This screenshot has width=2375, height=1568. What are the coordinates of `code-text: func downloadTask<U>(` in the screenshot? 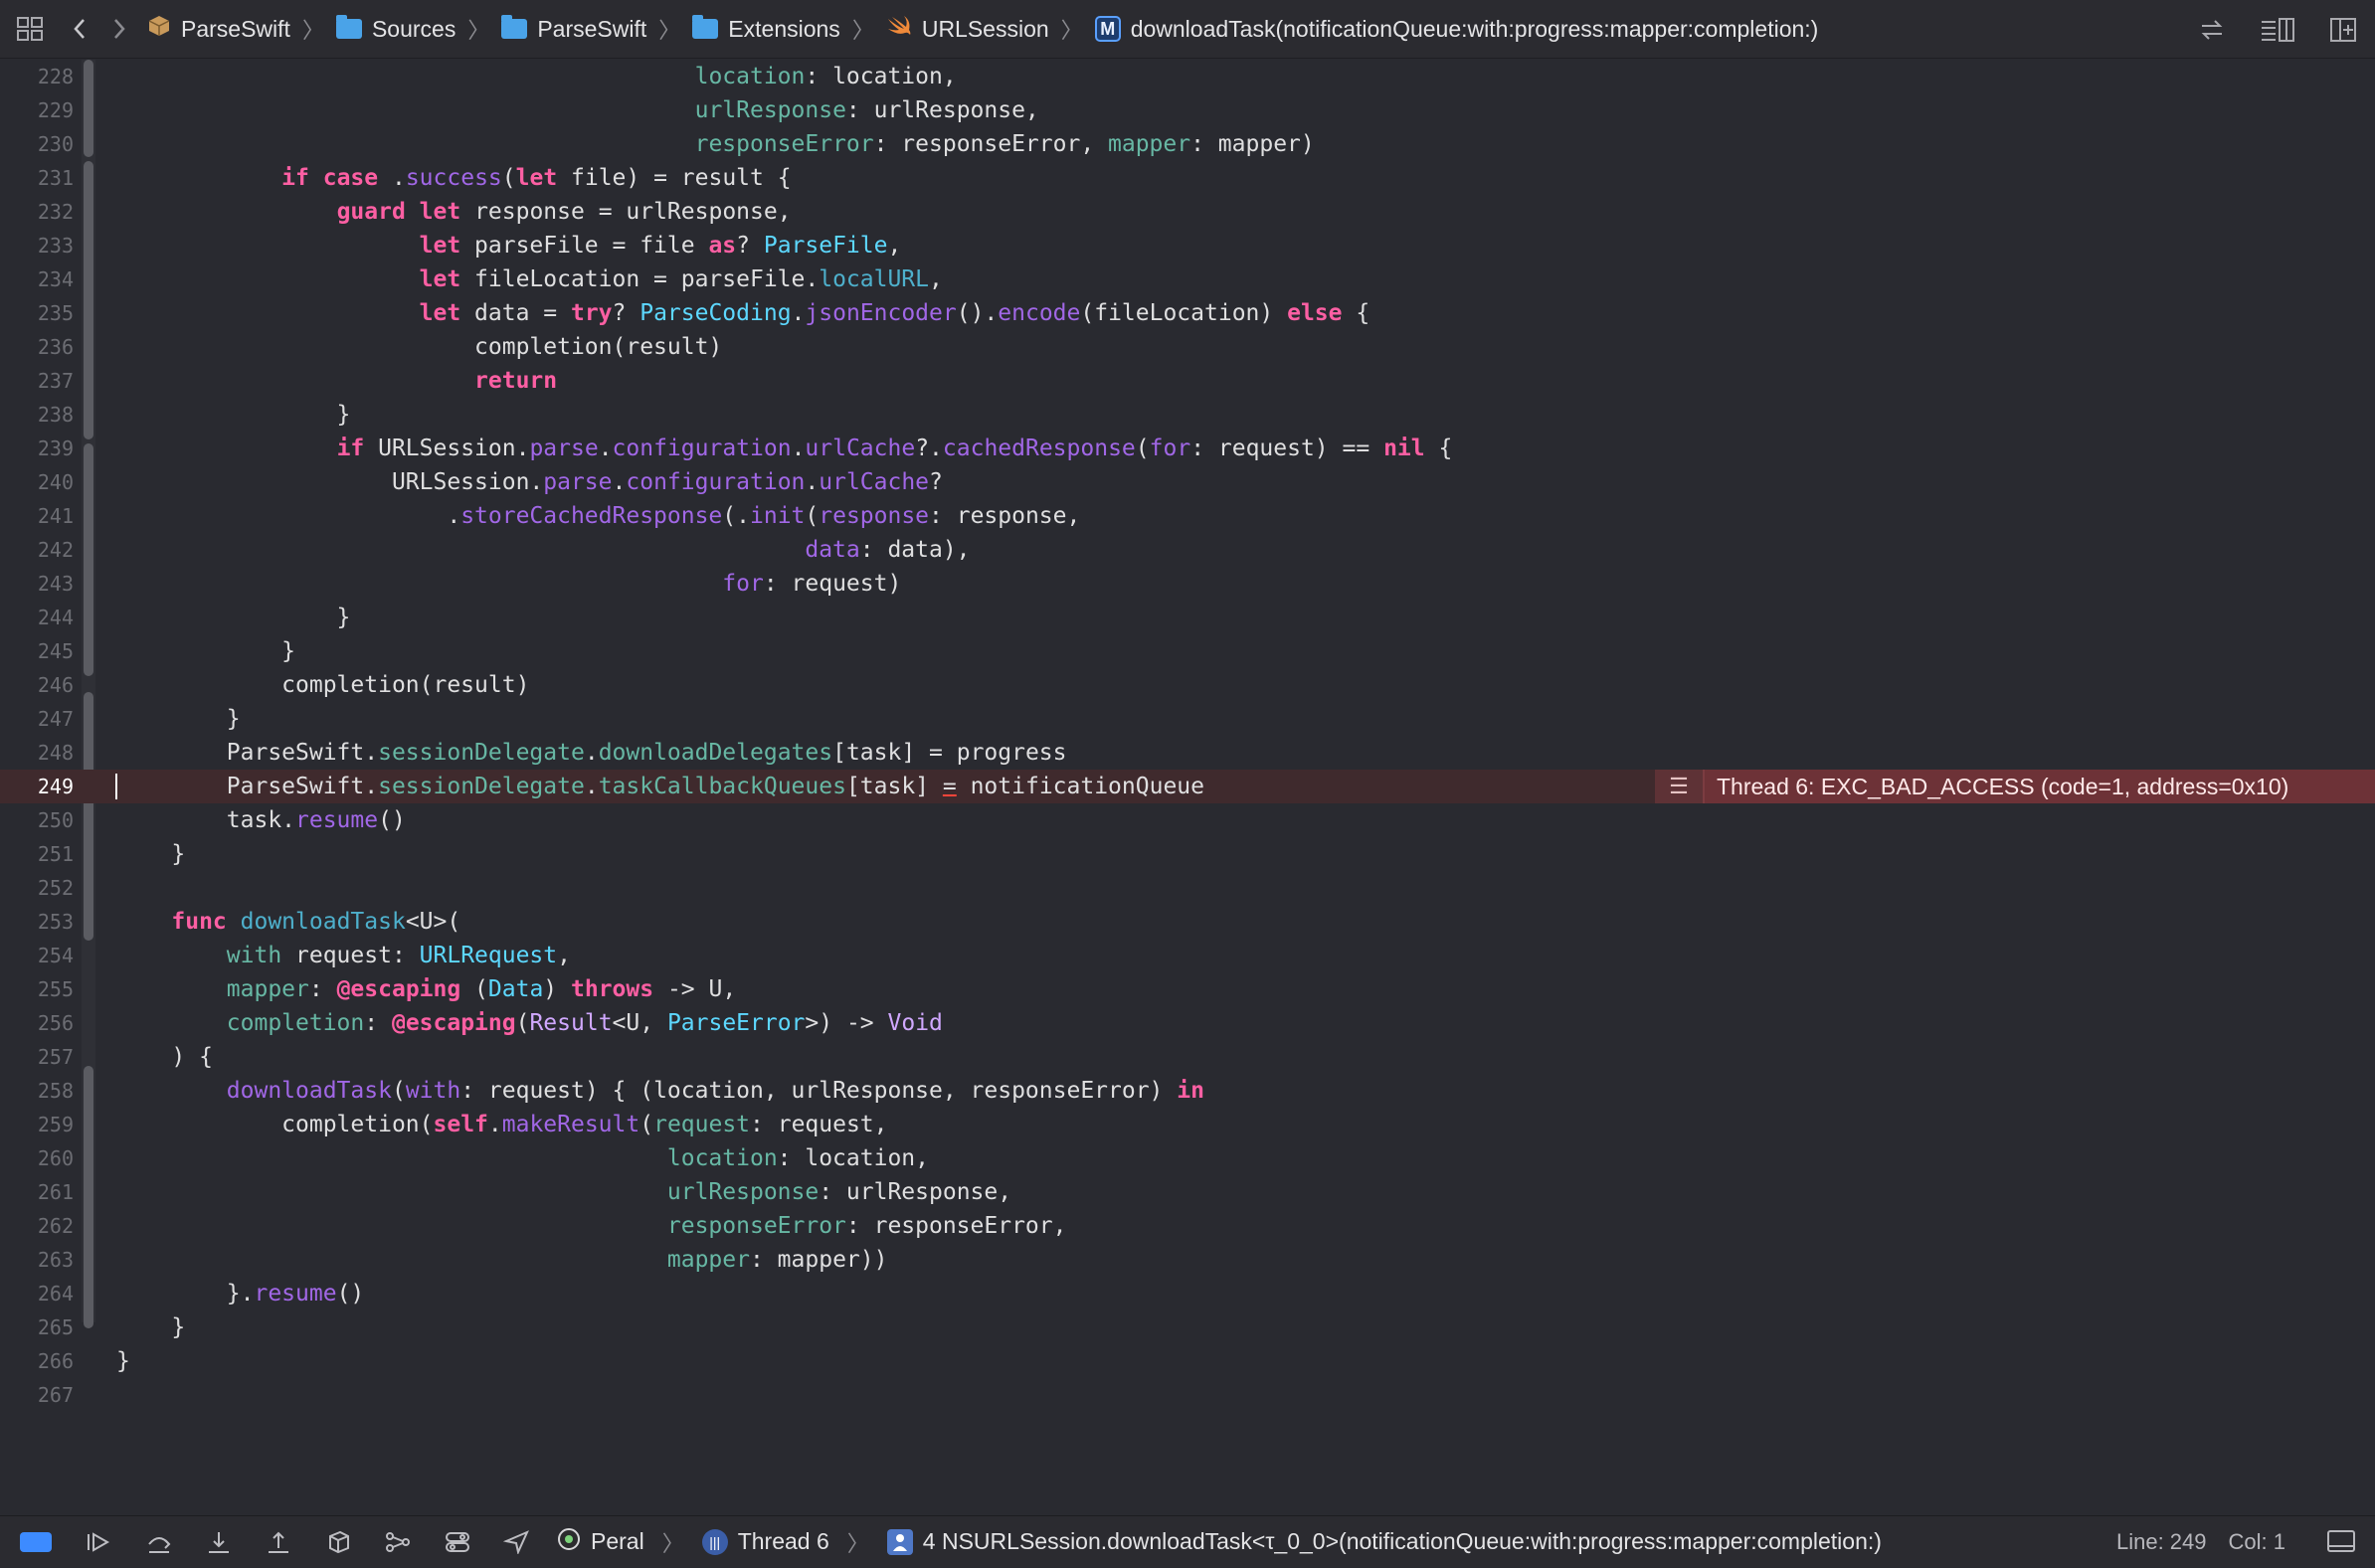 It's located at (288, 922).